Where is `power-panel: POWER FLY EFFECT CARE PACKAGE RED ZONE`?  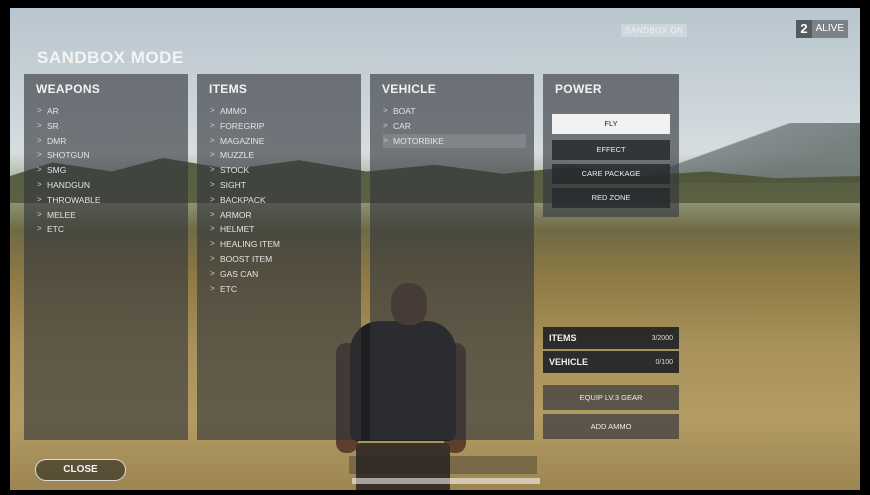 power-panel: POWER FLY EFFECT CARE PACKAGE RED ZONE is located at coordinates (611, 145).